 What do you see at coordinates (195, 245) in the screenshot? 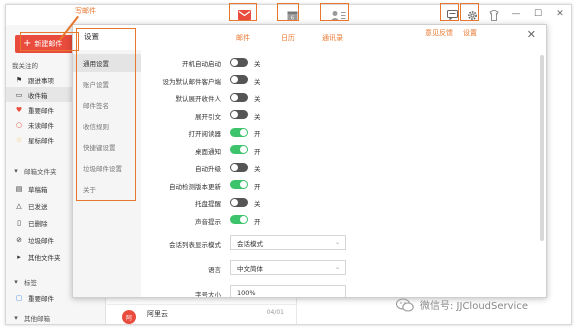
I see `list-mode-label: 会话列表显示模式` at bounding box center [195, 245].